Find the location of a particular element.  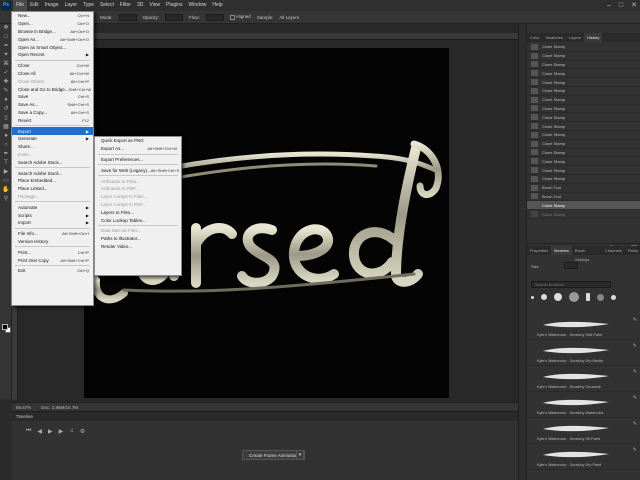

brush-preset-row: ✎ Kyle's Watercolor - Scratchy Watercolor is located at coordinates (583, 405).